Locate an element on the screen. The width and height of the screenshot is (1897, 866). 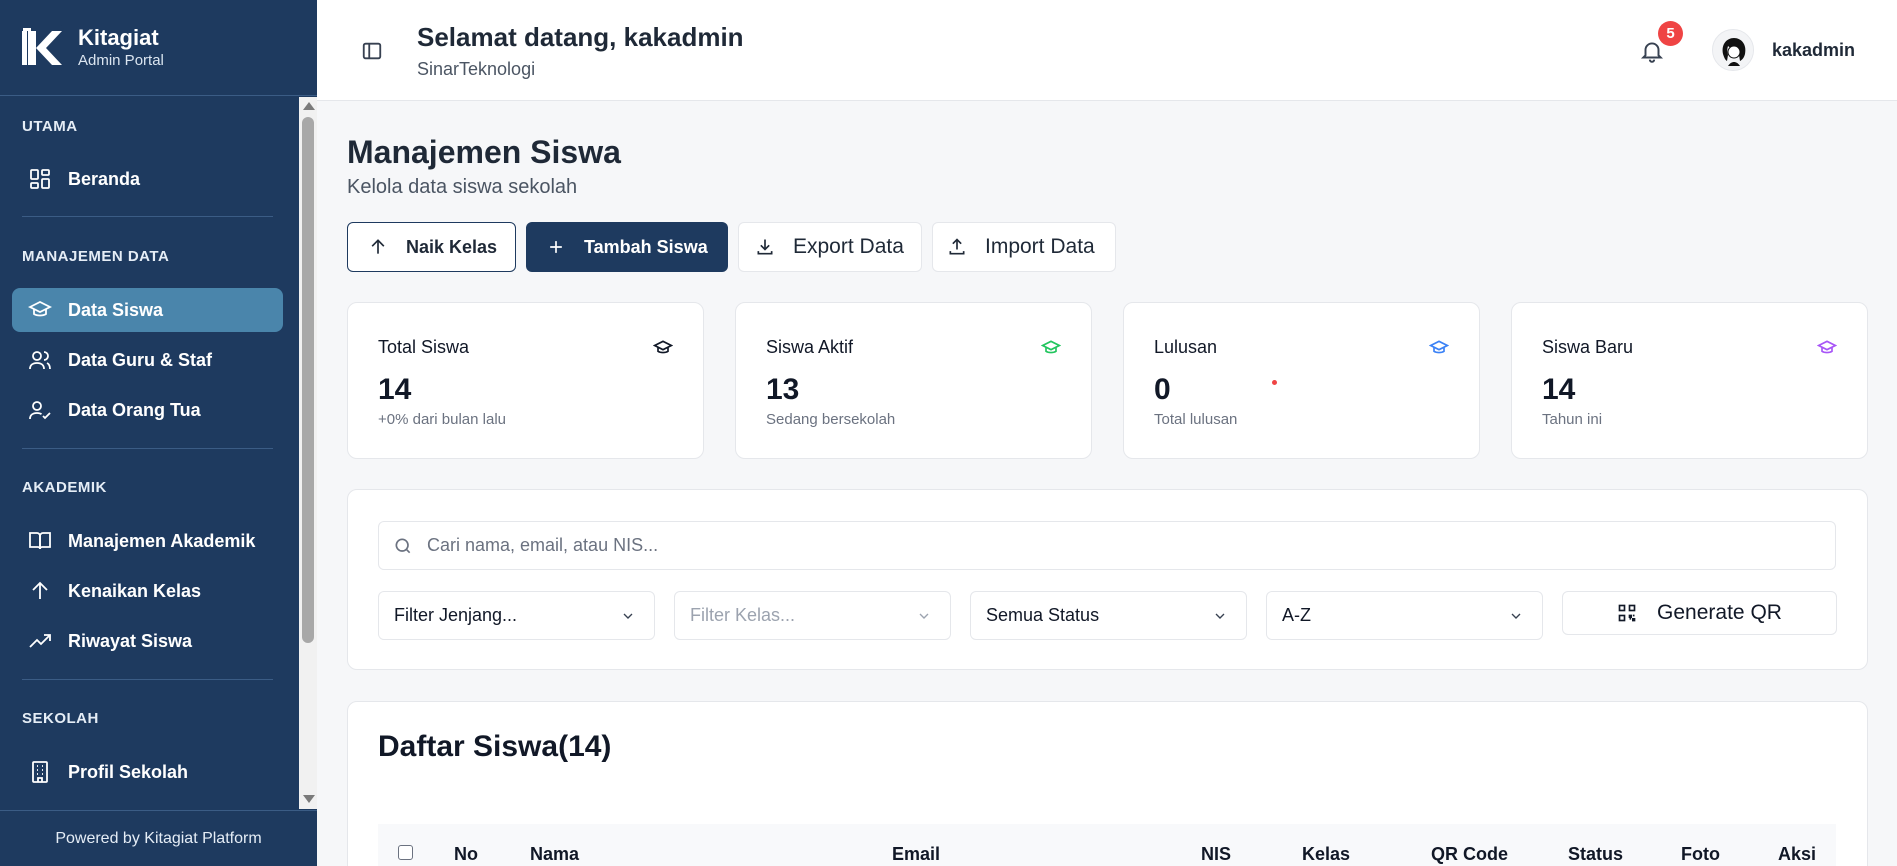
sidebar-item-data-guru-staf: Data Guru & Staf is located at coordinates (147, 360).